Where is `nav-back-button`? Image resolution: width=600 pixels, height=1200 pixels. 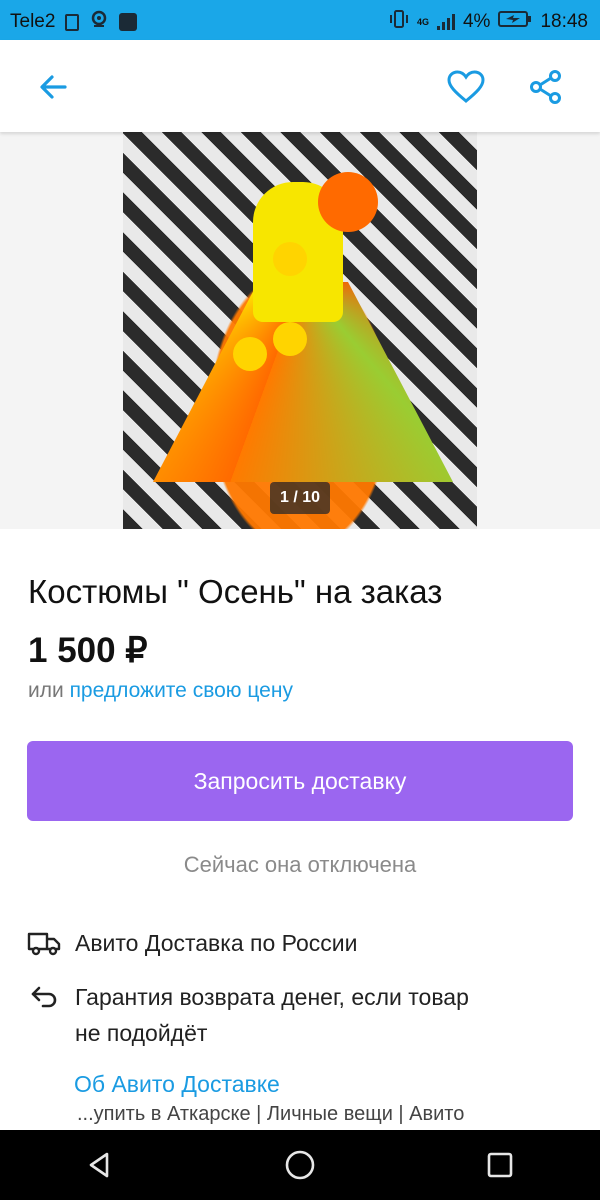 nav-back-button is located at coordinates (100, 1165).